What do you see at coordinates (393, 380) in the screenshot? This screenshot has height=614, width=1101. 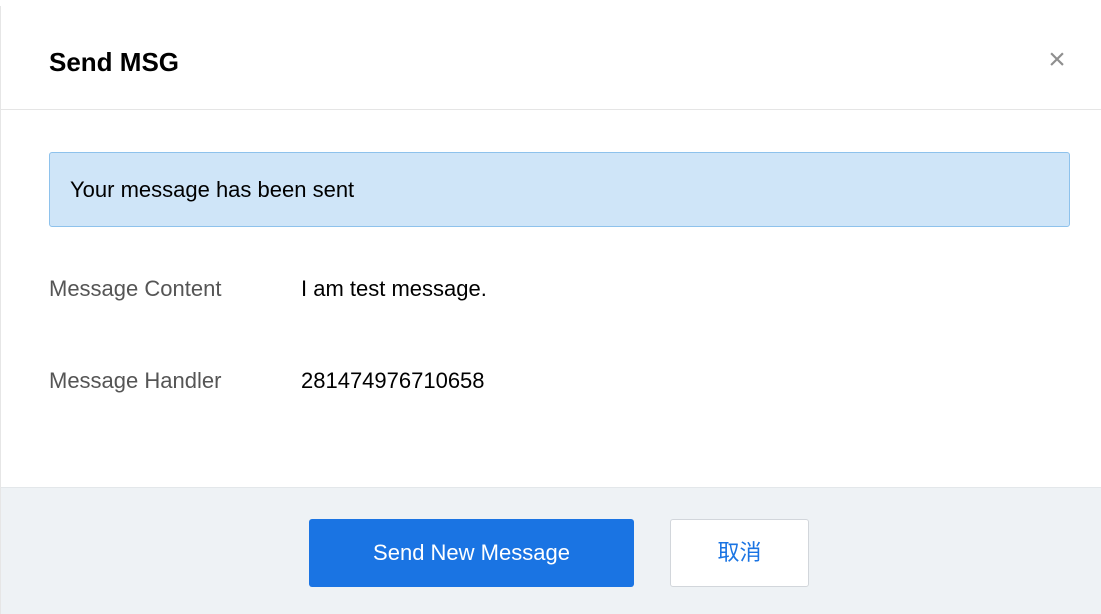 I see `message-handler-value: 281474976710658` at bounding box center [393, 380].